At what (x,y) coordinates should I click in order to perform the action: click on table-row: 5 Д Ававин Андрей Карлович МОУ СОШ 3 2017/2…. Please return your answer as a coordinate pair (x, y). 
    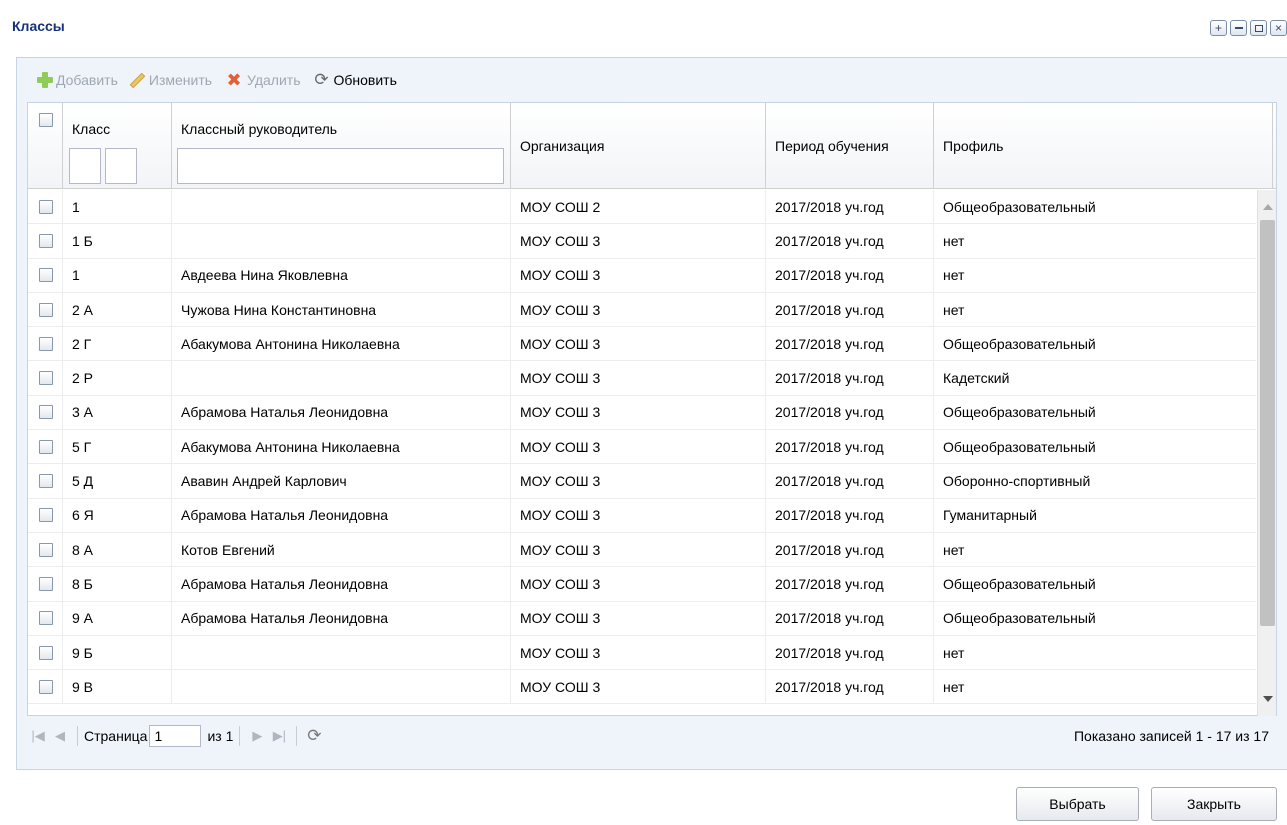
    Looking at the image, I should click on (642, 481).